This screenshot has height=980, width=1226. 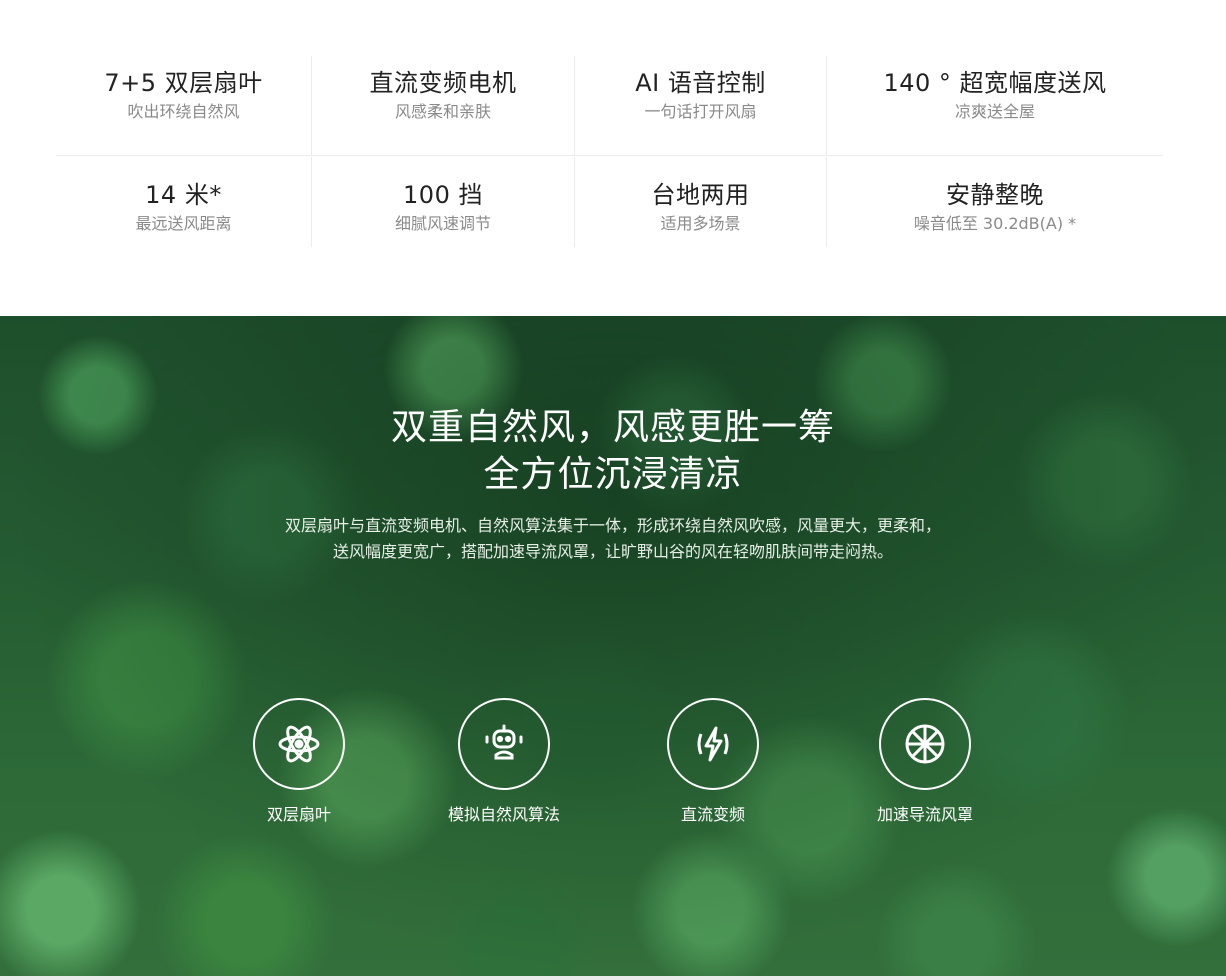 I want to click on spec-title: 100 挡, so click(x=443, y=195).